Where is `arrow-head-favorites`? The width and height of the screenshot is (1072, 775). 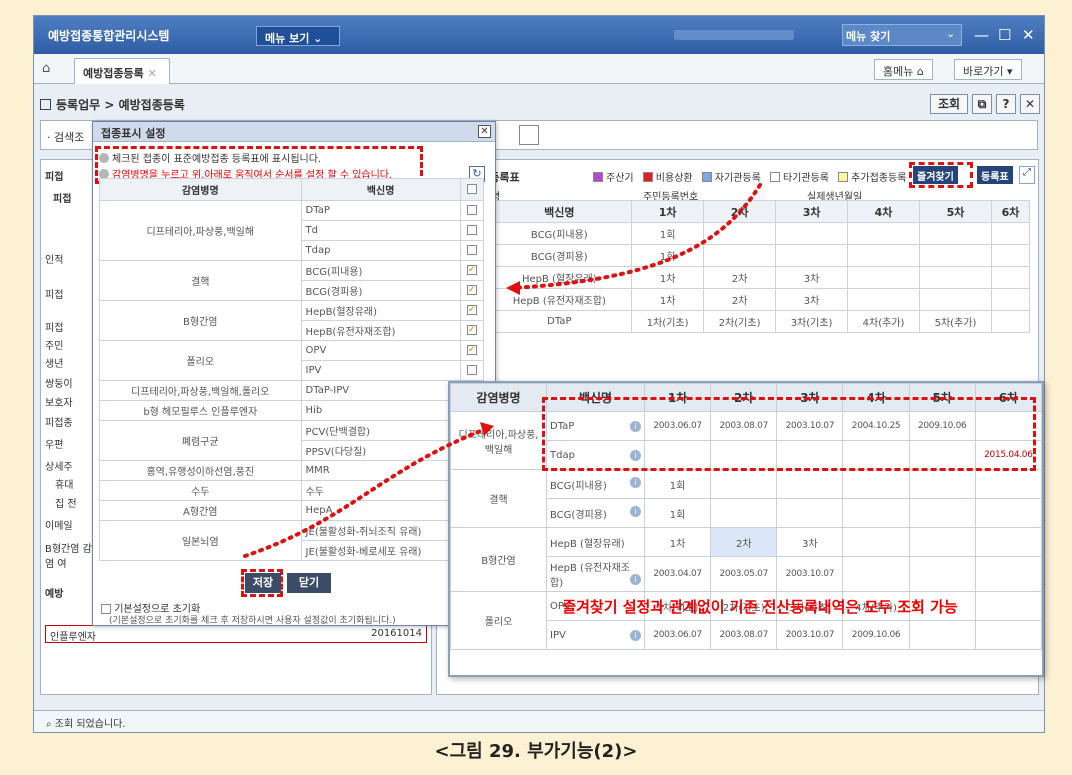 arrow-head-favorites is located at coordinates (513, 288).